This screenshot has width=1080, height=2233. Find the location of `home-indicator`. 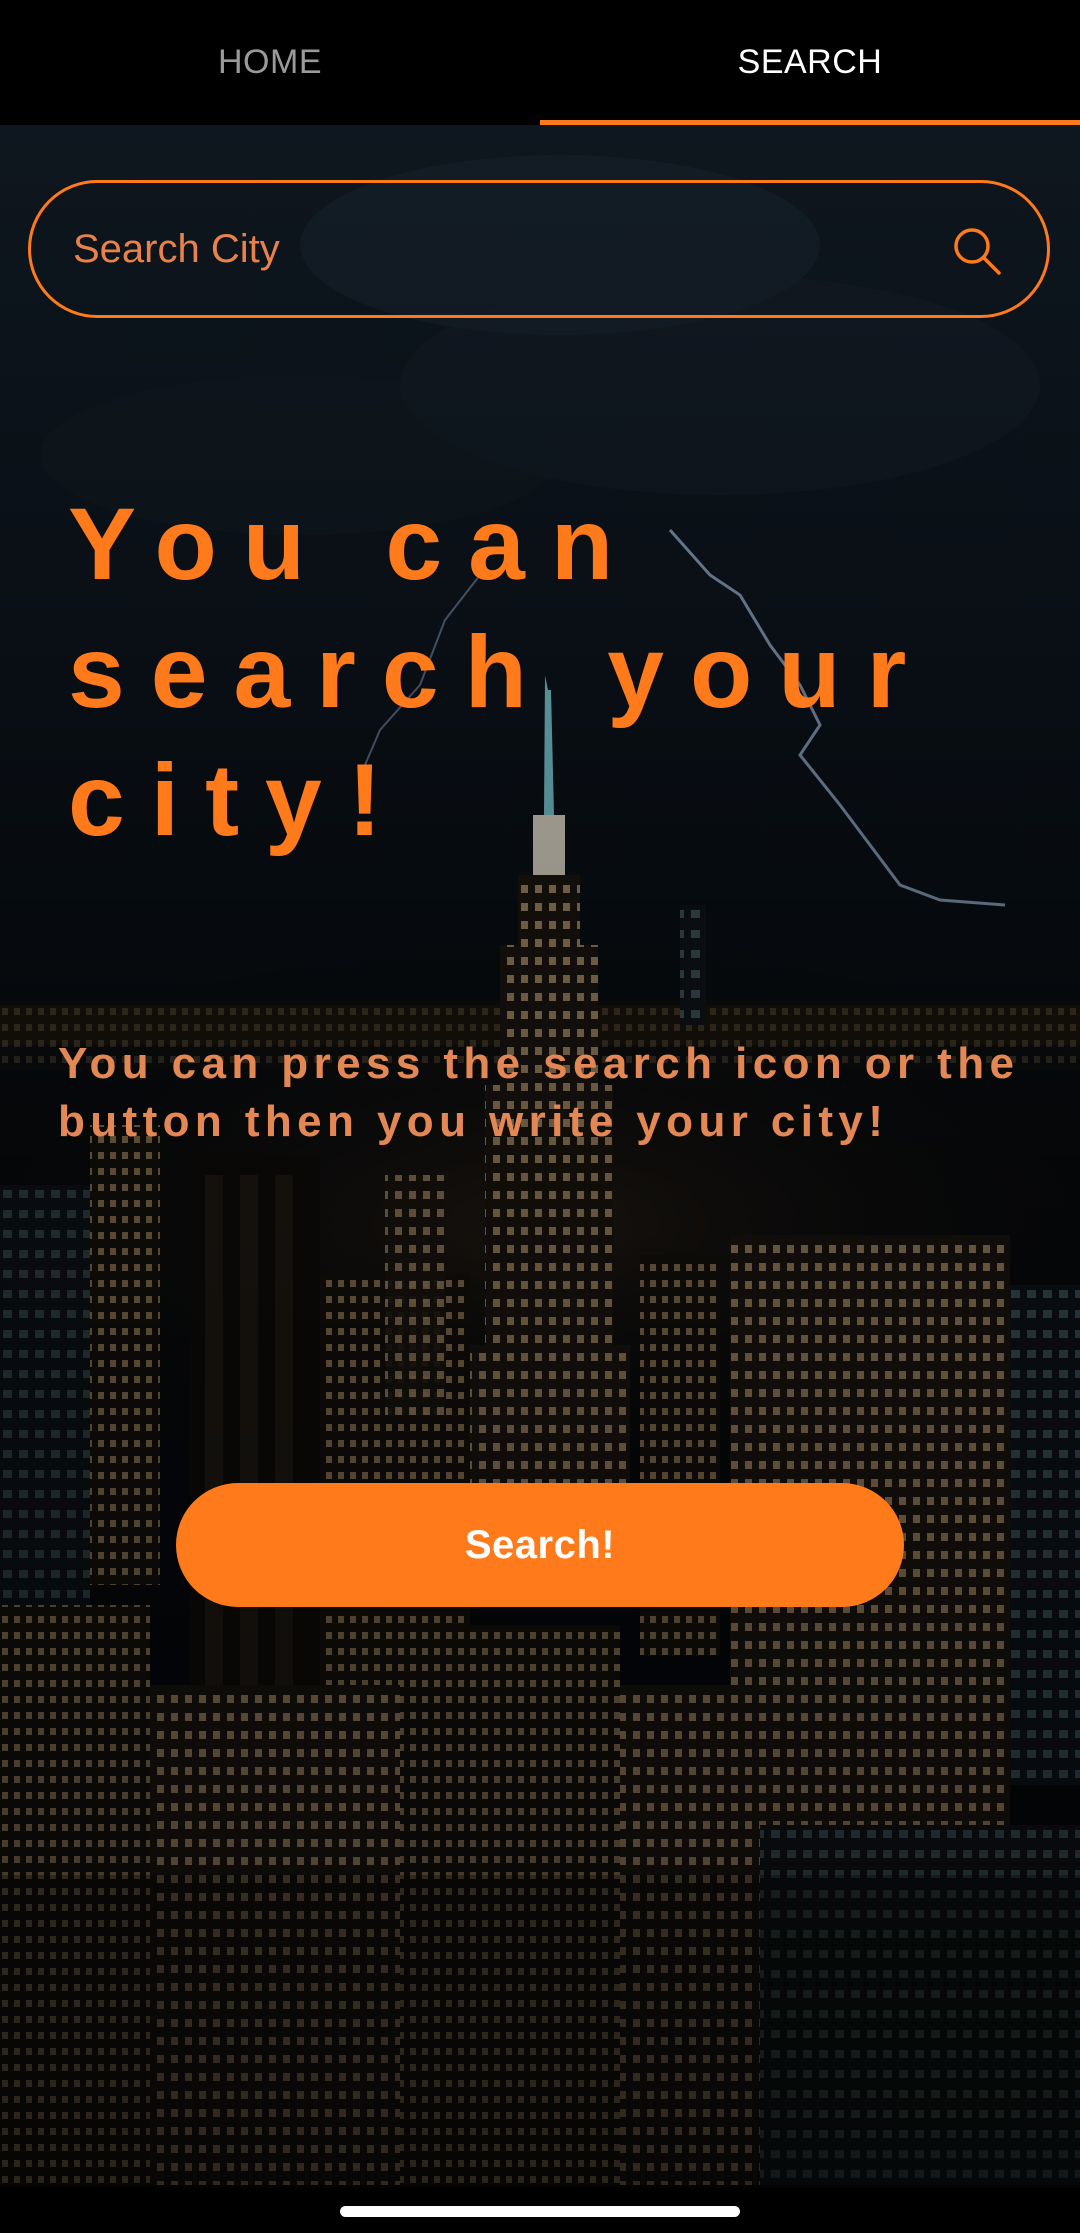

home-indicator is located at coordinates (540, 2211).